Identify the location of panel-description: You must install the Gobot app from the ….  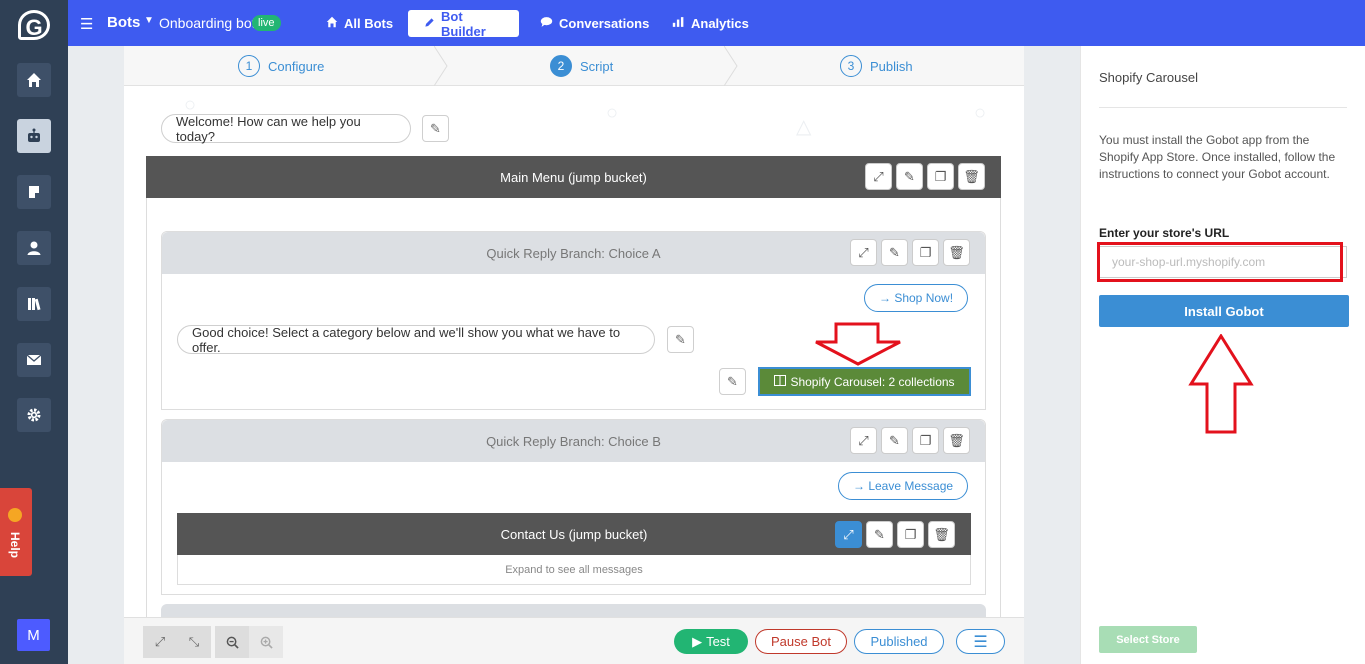
(1217, 157).